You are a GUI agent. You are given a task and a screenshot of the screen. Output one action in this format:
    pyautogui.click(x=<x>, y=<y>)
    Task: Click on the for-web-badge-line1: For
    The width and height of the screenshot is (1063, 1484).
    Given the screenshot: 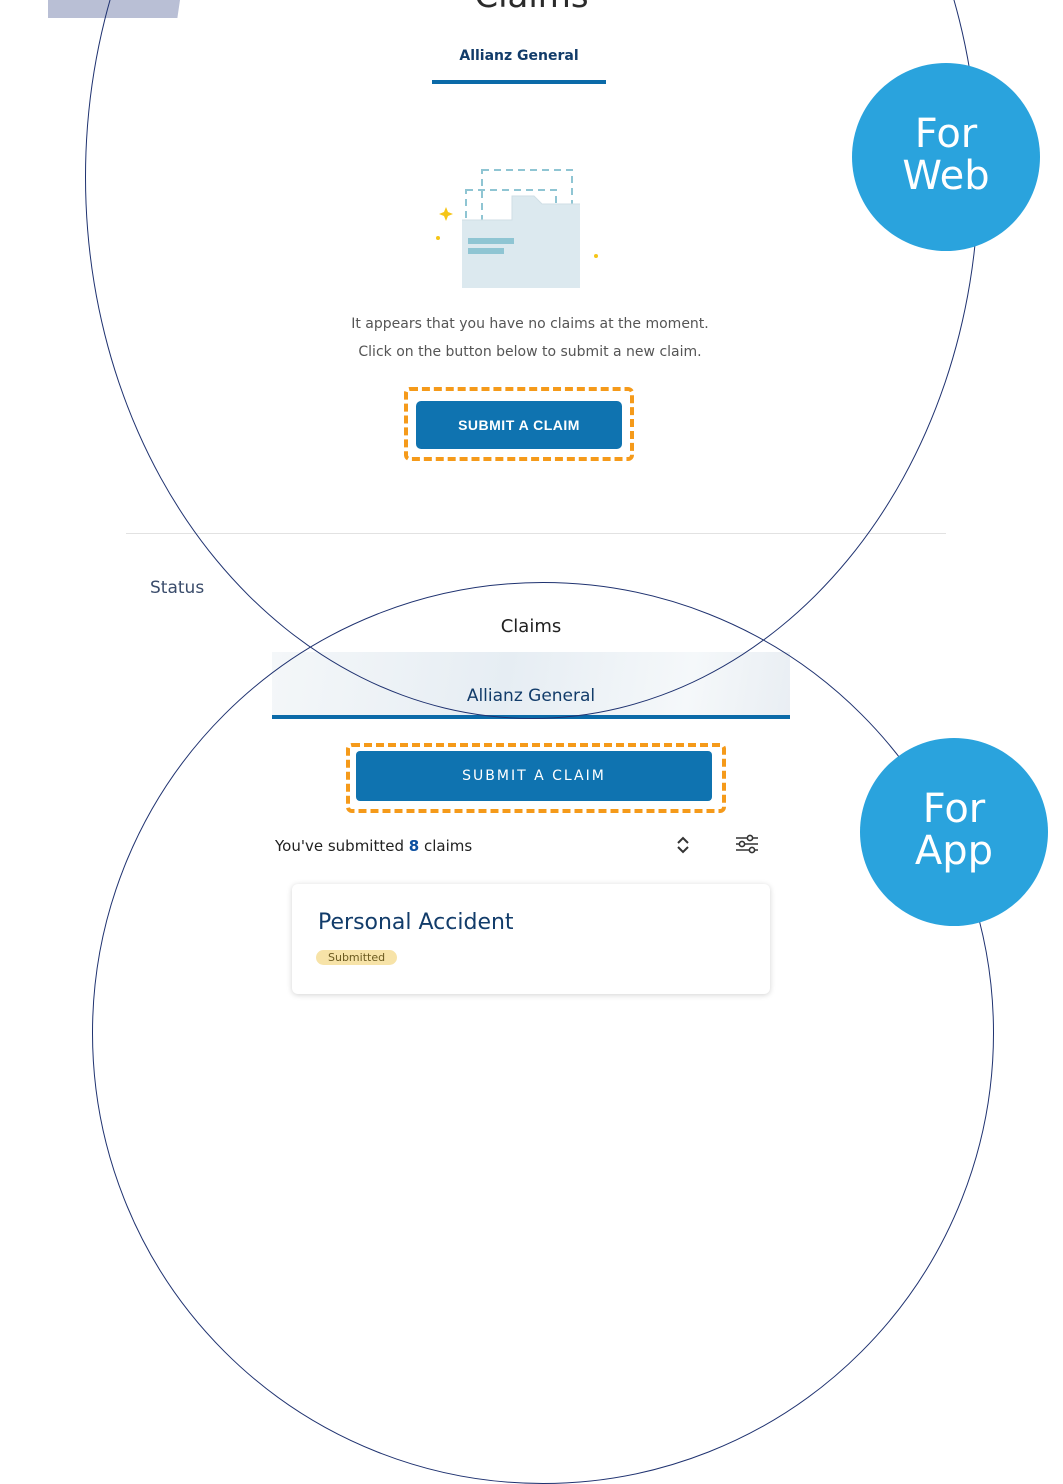 What is the action you would take?
    pyautogui.click(x=946, y=134)
    